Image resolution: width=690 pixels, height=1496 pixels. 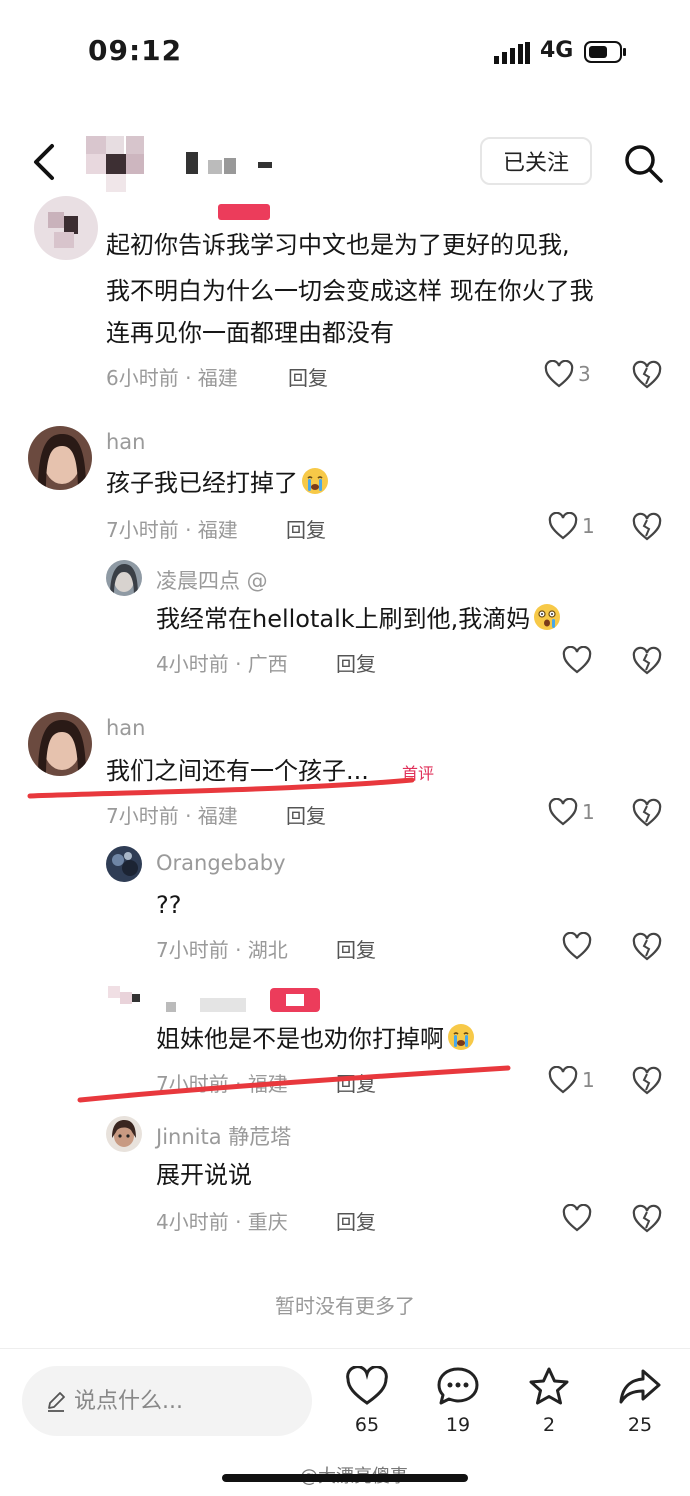 I want to click on comment-action-count: 19, so click(x=458, y=1425).